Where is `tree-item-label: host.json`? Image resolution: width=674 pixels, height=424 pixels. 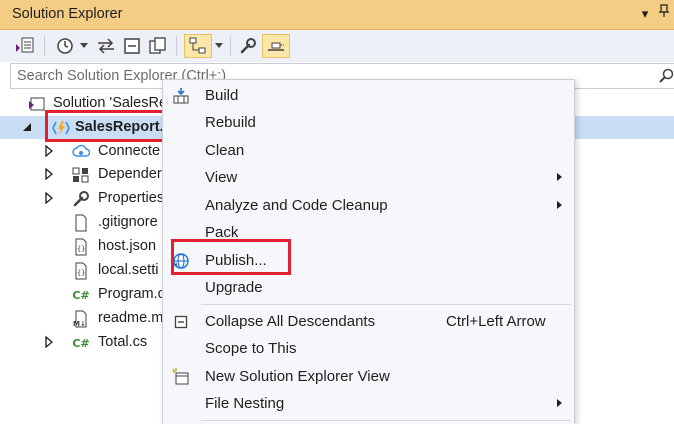 tree-item-label: host.json is located at coordinates (127, 246).